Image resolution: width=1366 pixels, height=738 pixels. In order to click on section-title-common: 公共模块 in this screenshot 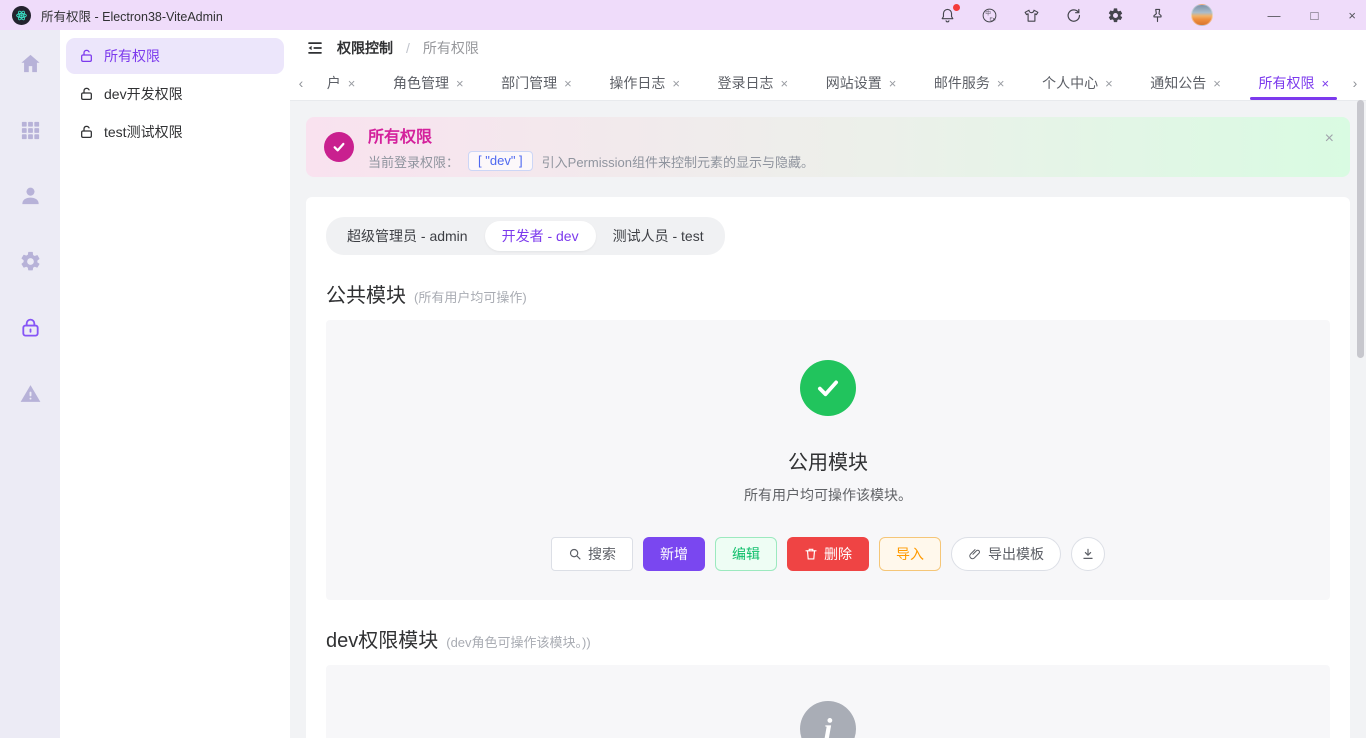, I will do `click(366, 296)`.